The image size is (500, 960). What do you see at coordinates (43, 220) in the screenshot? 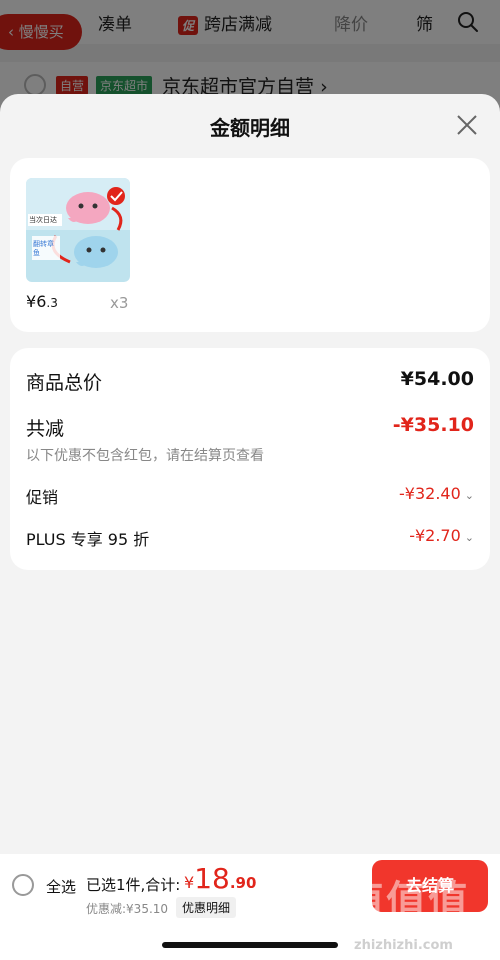
I see `image-badge-top: 当次日达` at bounding box center [43, 220].